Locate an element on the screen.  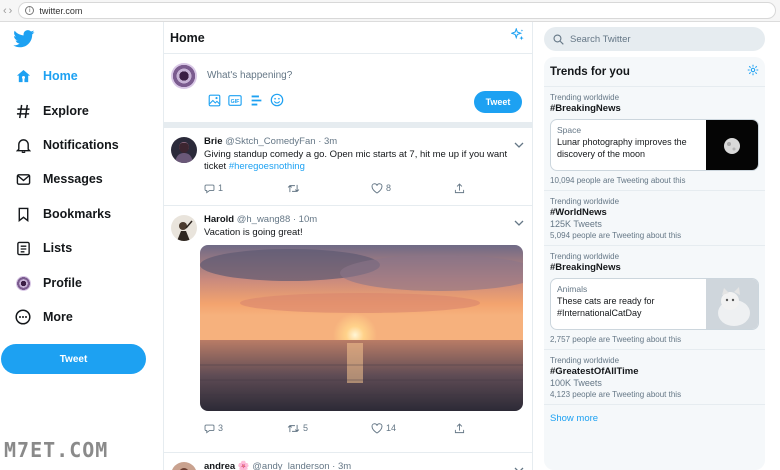
nav-label: Home is located at coordinates (60, 76).